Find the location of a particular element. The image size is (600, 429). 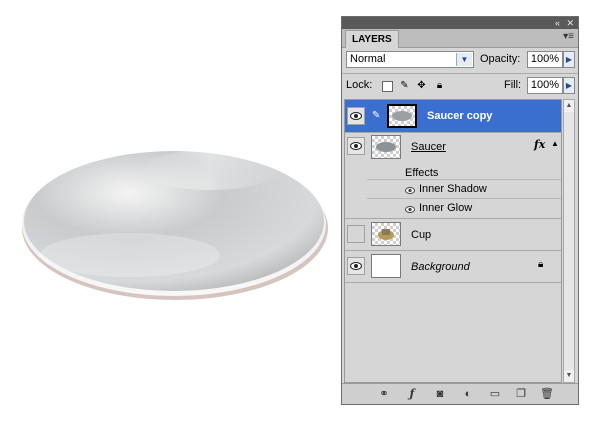

link-icon: ⚭ is located at coordinates (384, 394).